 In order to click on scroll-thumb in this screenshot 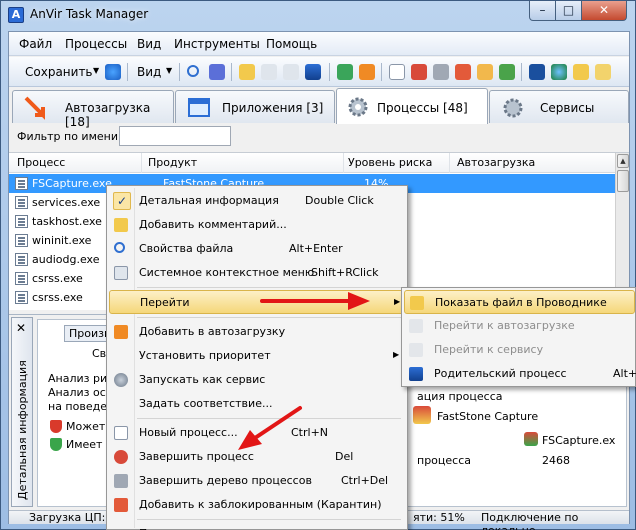, I will do `click(623, 181)`.